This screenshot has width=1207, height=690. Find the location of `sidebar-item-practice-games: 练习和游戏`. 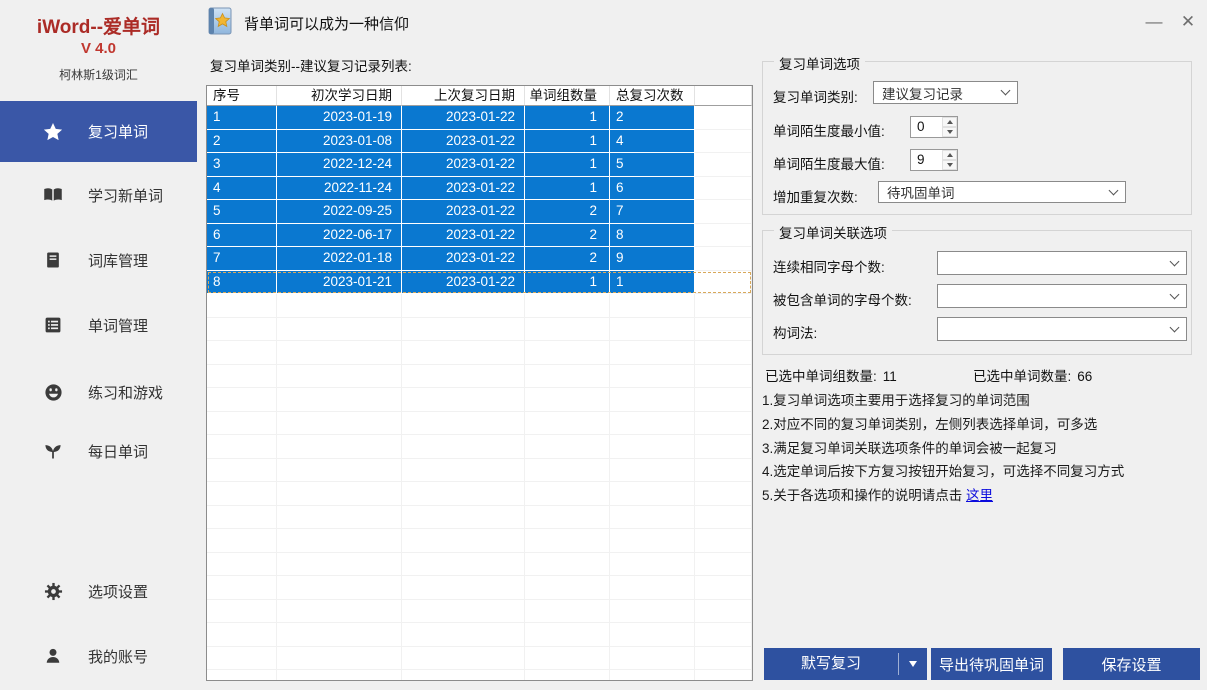

sidebar-item-practice-games: 练习和游戏 is located at coordinates (98, 392).